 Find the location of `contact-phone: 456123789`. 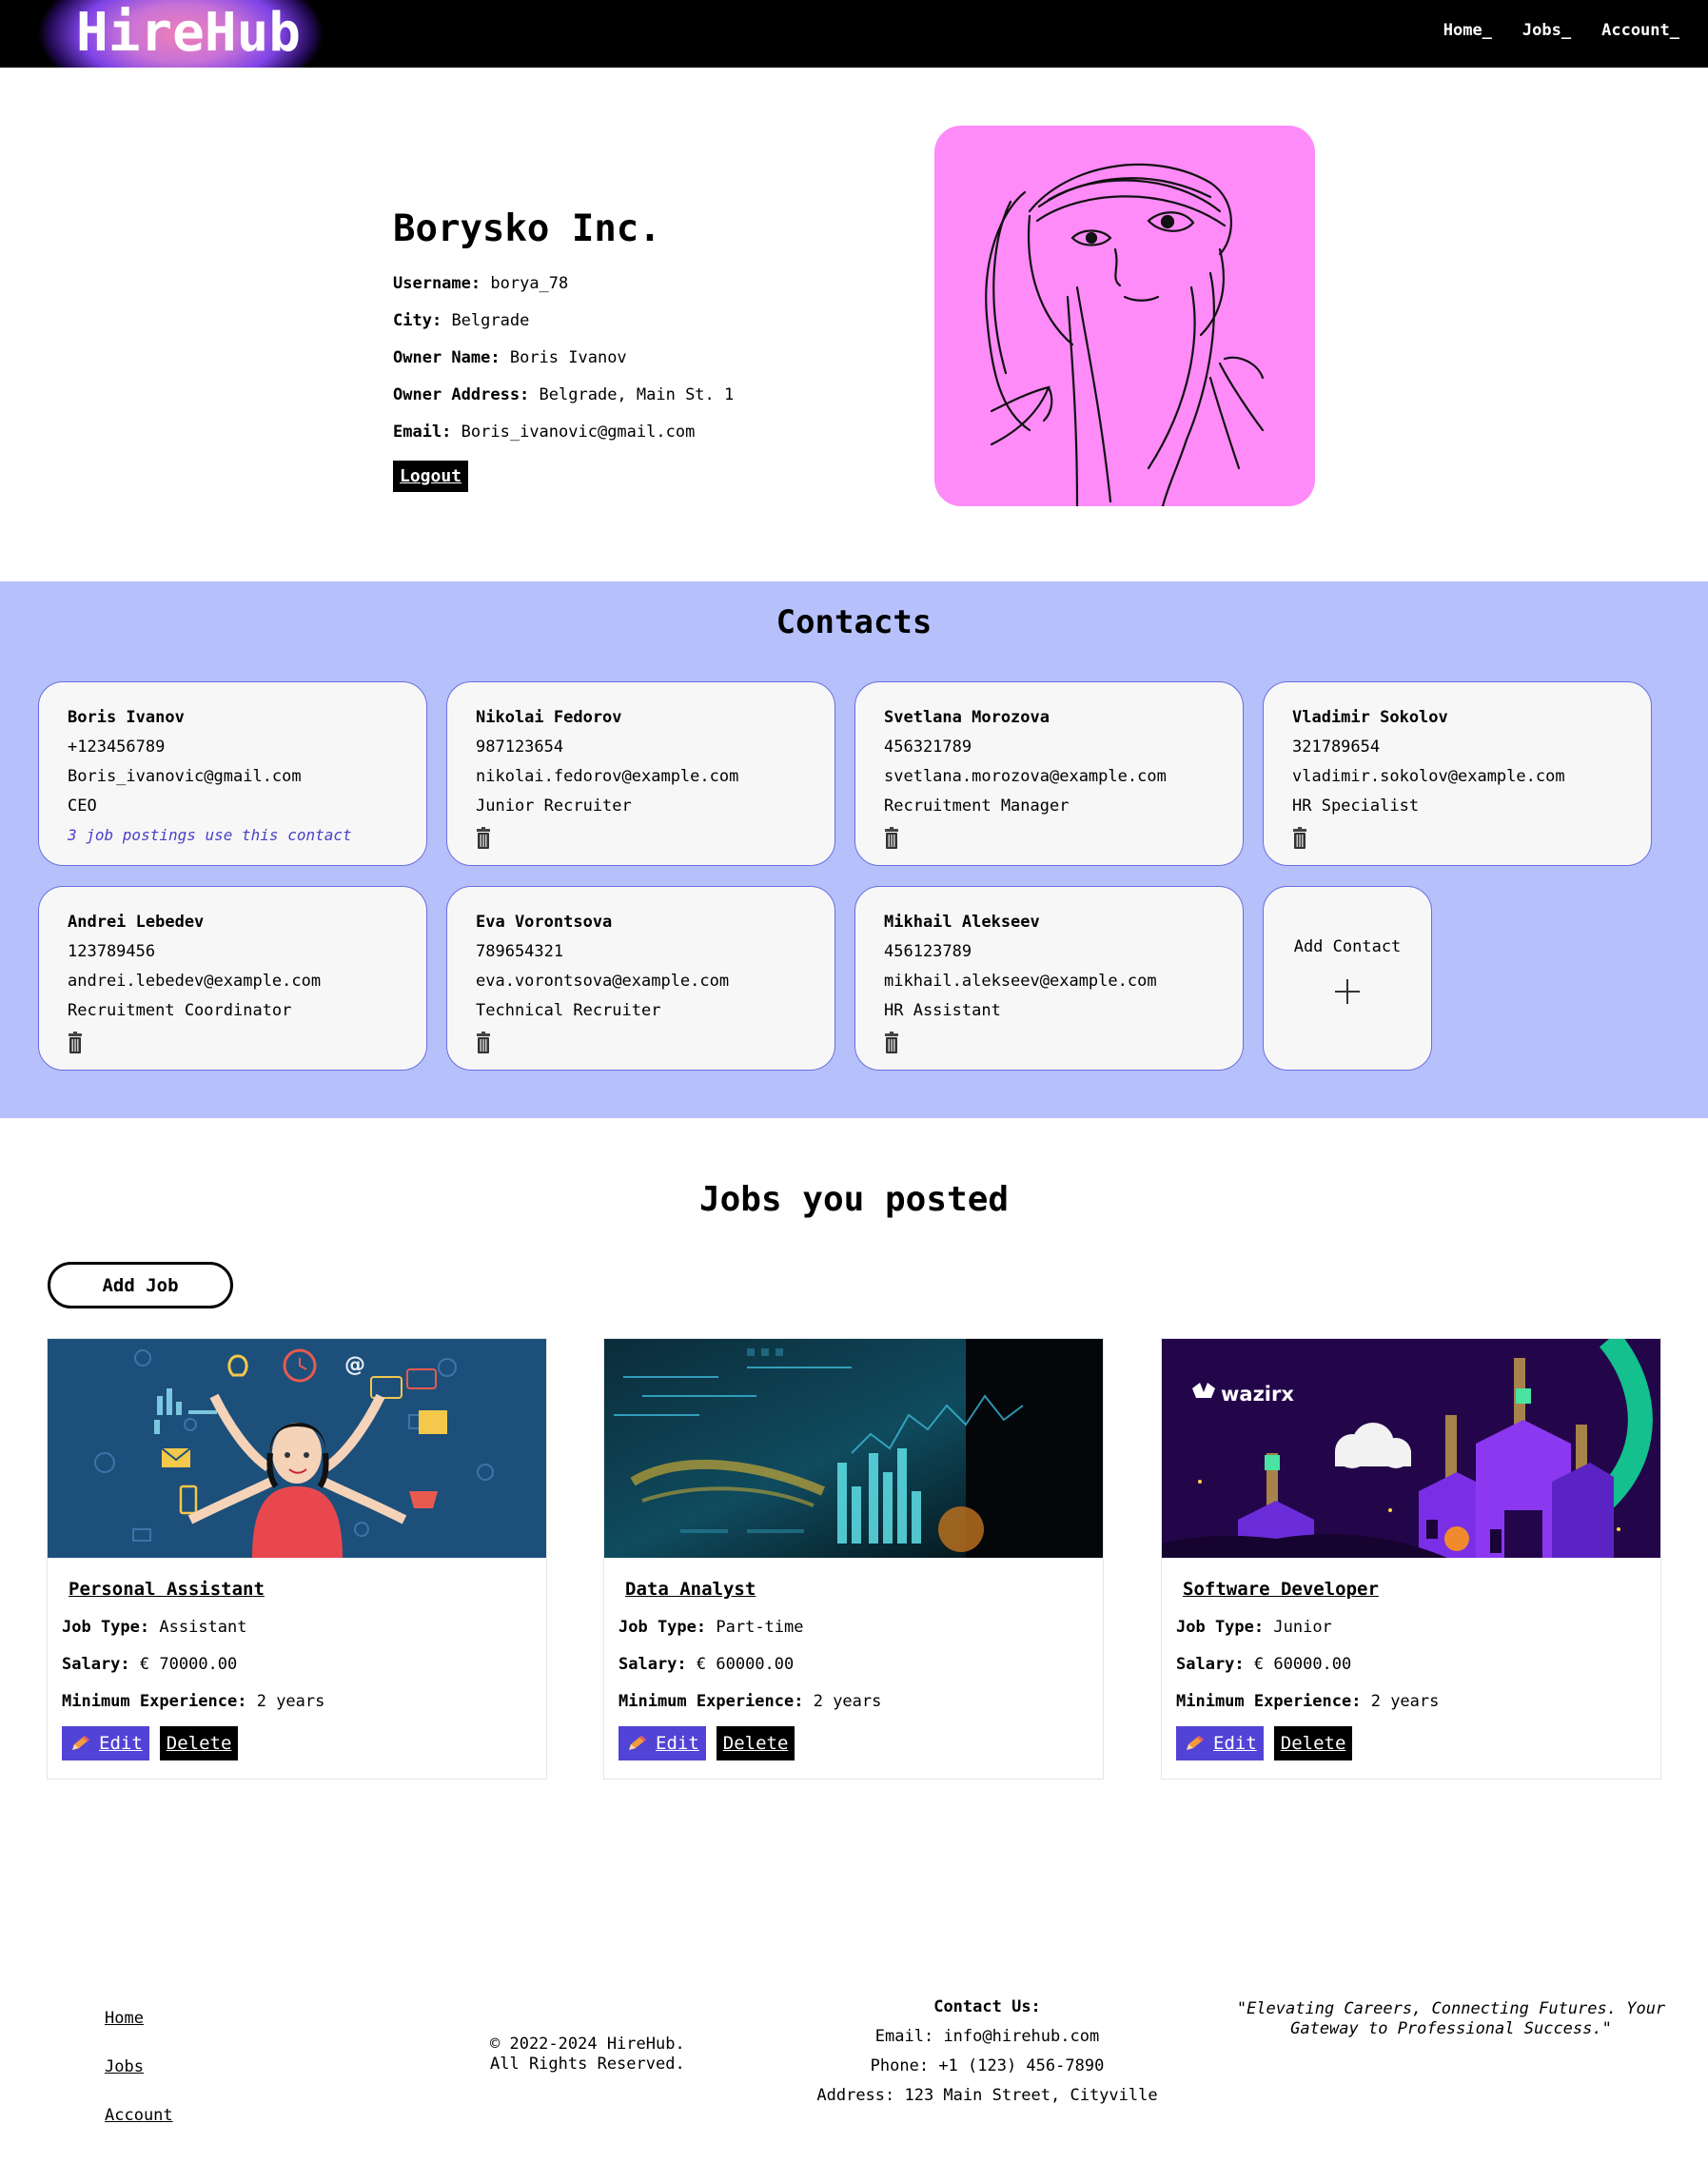

contact-phone: 456123789 is located at coordinates (928, 952).